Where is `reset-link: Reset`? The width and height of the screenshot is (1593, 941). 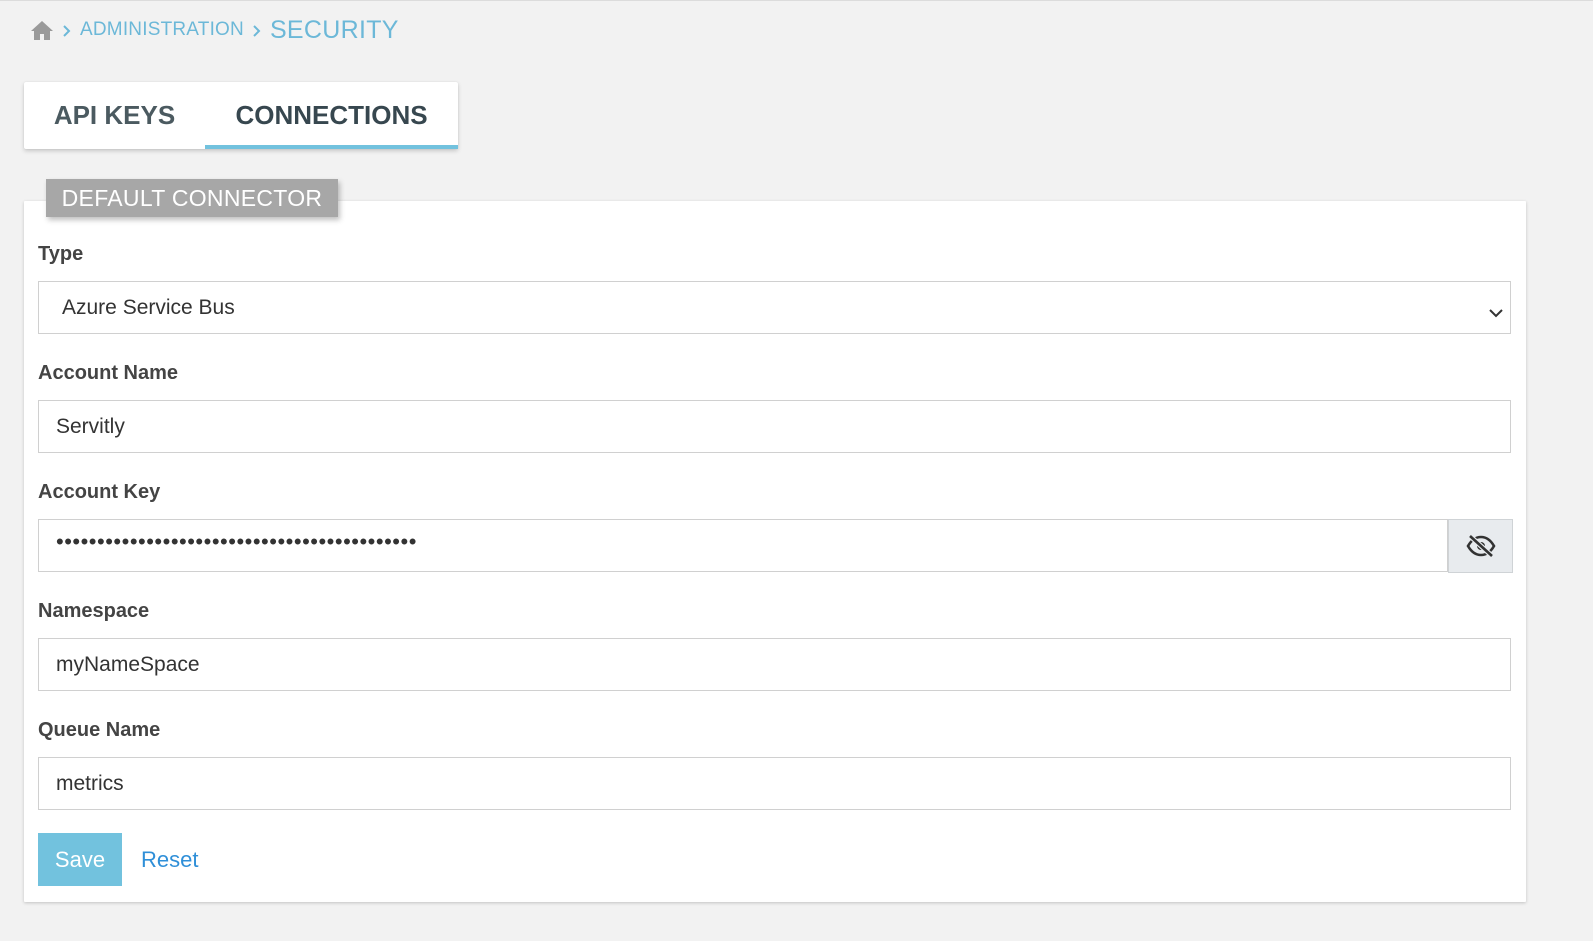 reset-link: Reset is located at coordinates (169, 860).